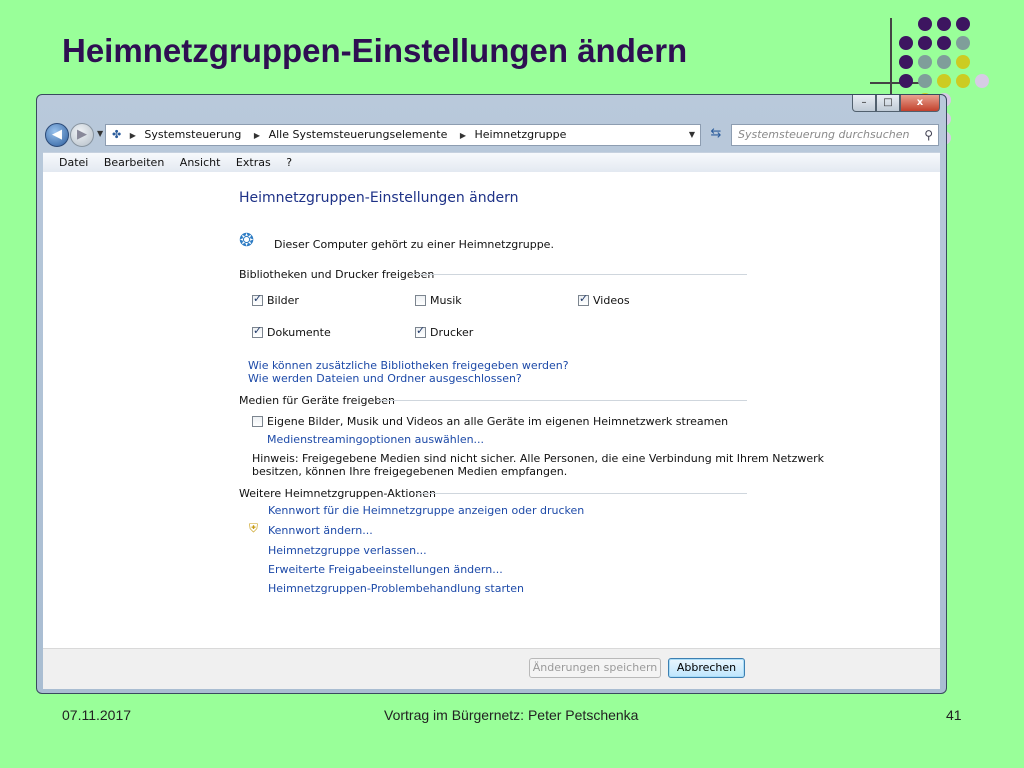 Image resolution: width=1024 pixels, height=768 pixels. What do you see at coordinates (73, 162) in the screenshot?
I see `menu-datei: Datei` at bounding box center [73, 162].